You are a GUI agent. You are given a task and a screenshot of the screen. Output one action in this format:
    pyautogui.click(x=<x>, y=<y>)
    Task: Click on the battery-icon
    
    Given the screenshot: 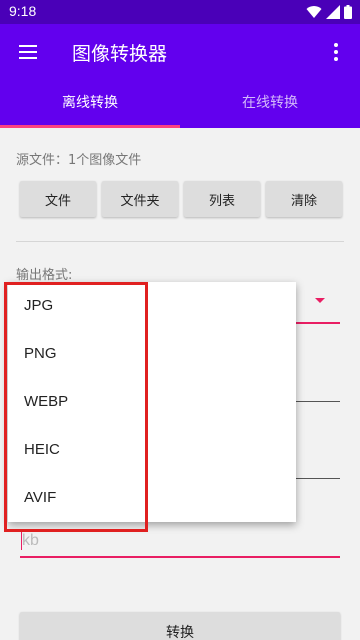 What is the action you would take?
    pyautogui.click(x=348, y=12)
    